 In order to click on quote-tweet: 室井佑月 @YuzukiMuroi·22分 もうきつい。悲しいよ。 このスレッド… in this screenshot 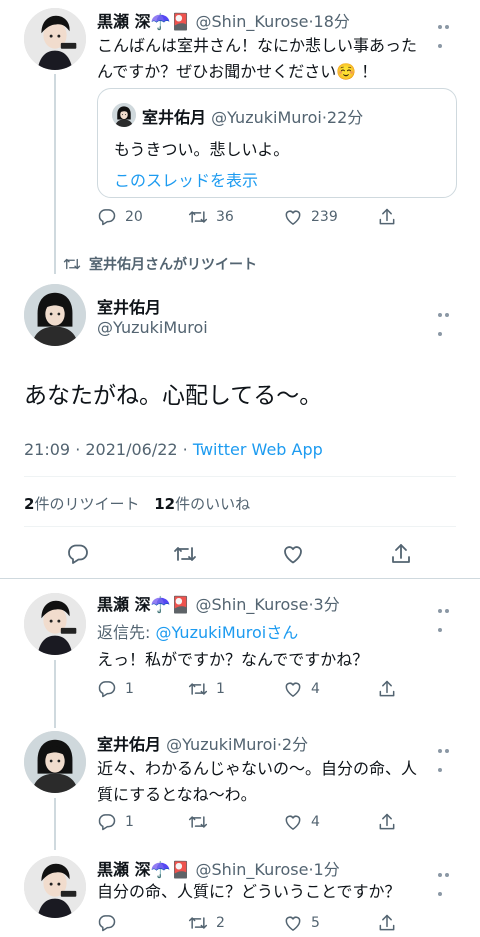, I will do `click(277, 143)`.